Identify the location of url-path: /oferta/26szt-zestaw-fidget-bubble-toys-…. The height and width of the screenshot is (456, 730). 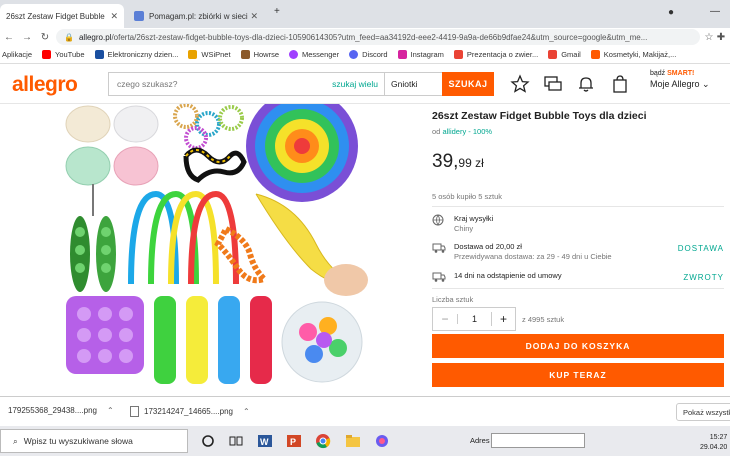
(379, 37).